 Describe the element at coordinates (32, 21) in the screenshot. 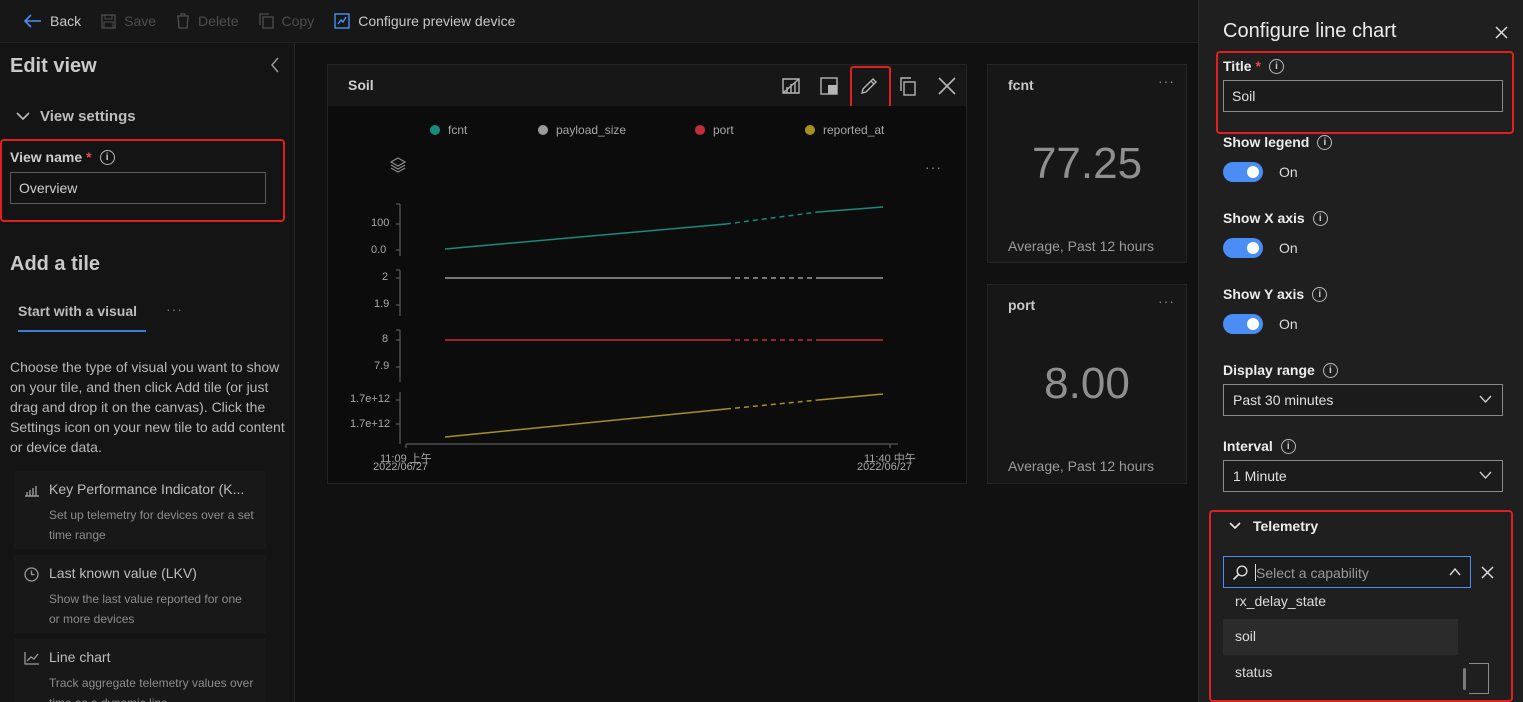

I see `arrow-left-icon` at that location.